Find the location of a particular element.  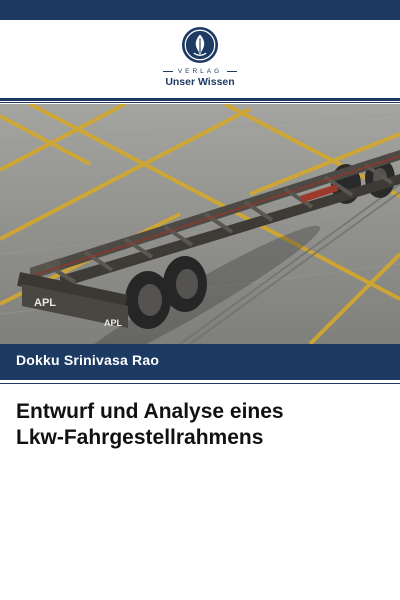

publisher-tagline: VERLAG is located at coordinates (200, 71).